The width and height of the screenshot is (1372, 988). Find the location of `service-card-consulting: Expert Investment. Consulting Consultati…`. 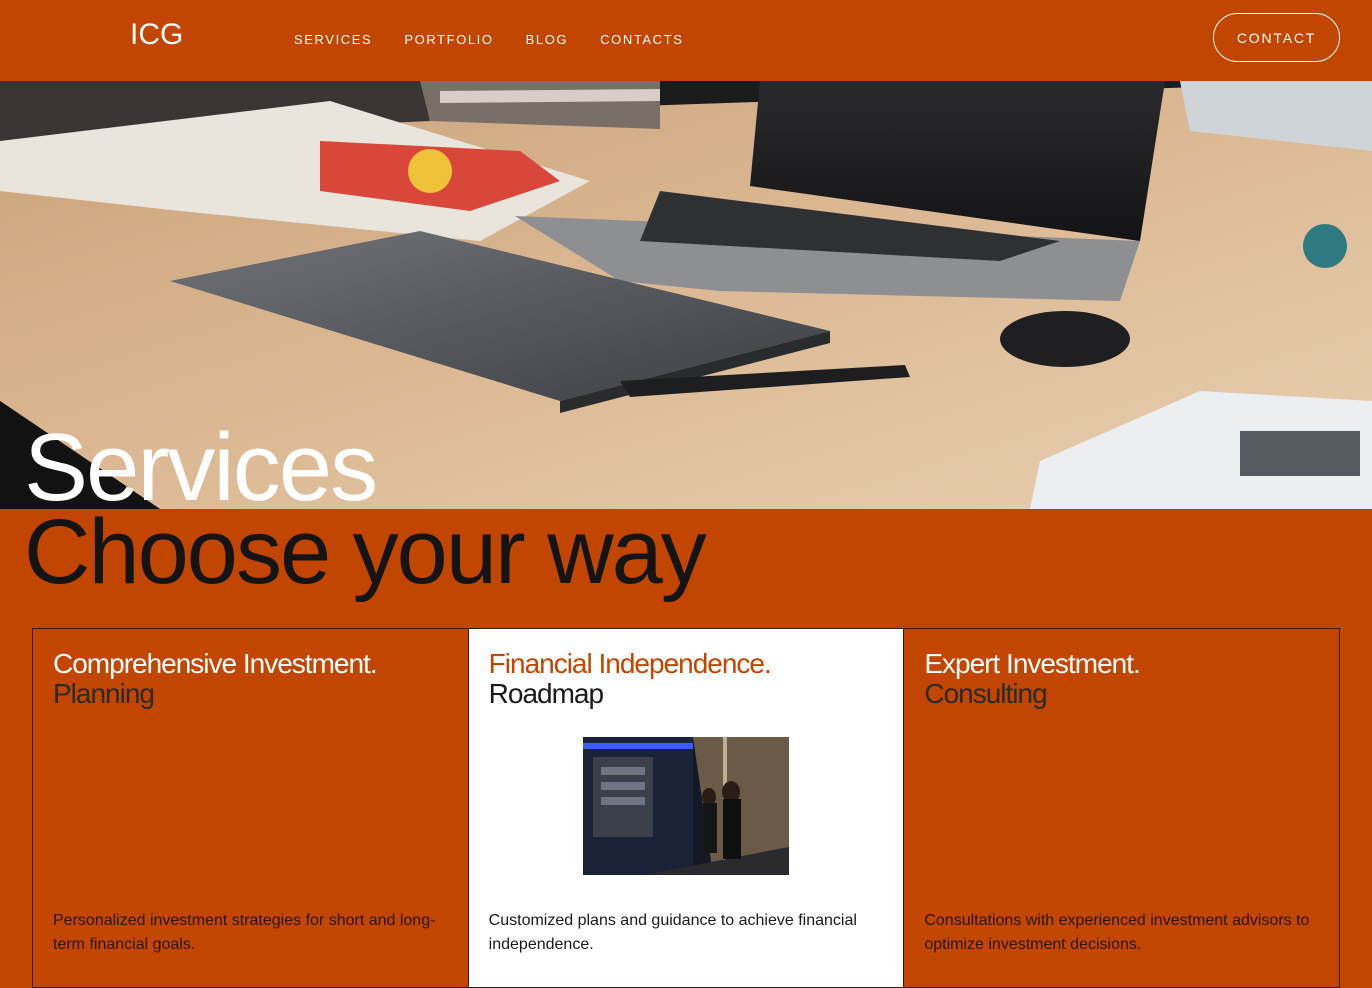

service-card-consulting: Expert Investment. Consulting Consultati… is located at coordinates (1121, 808).